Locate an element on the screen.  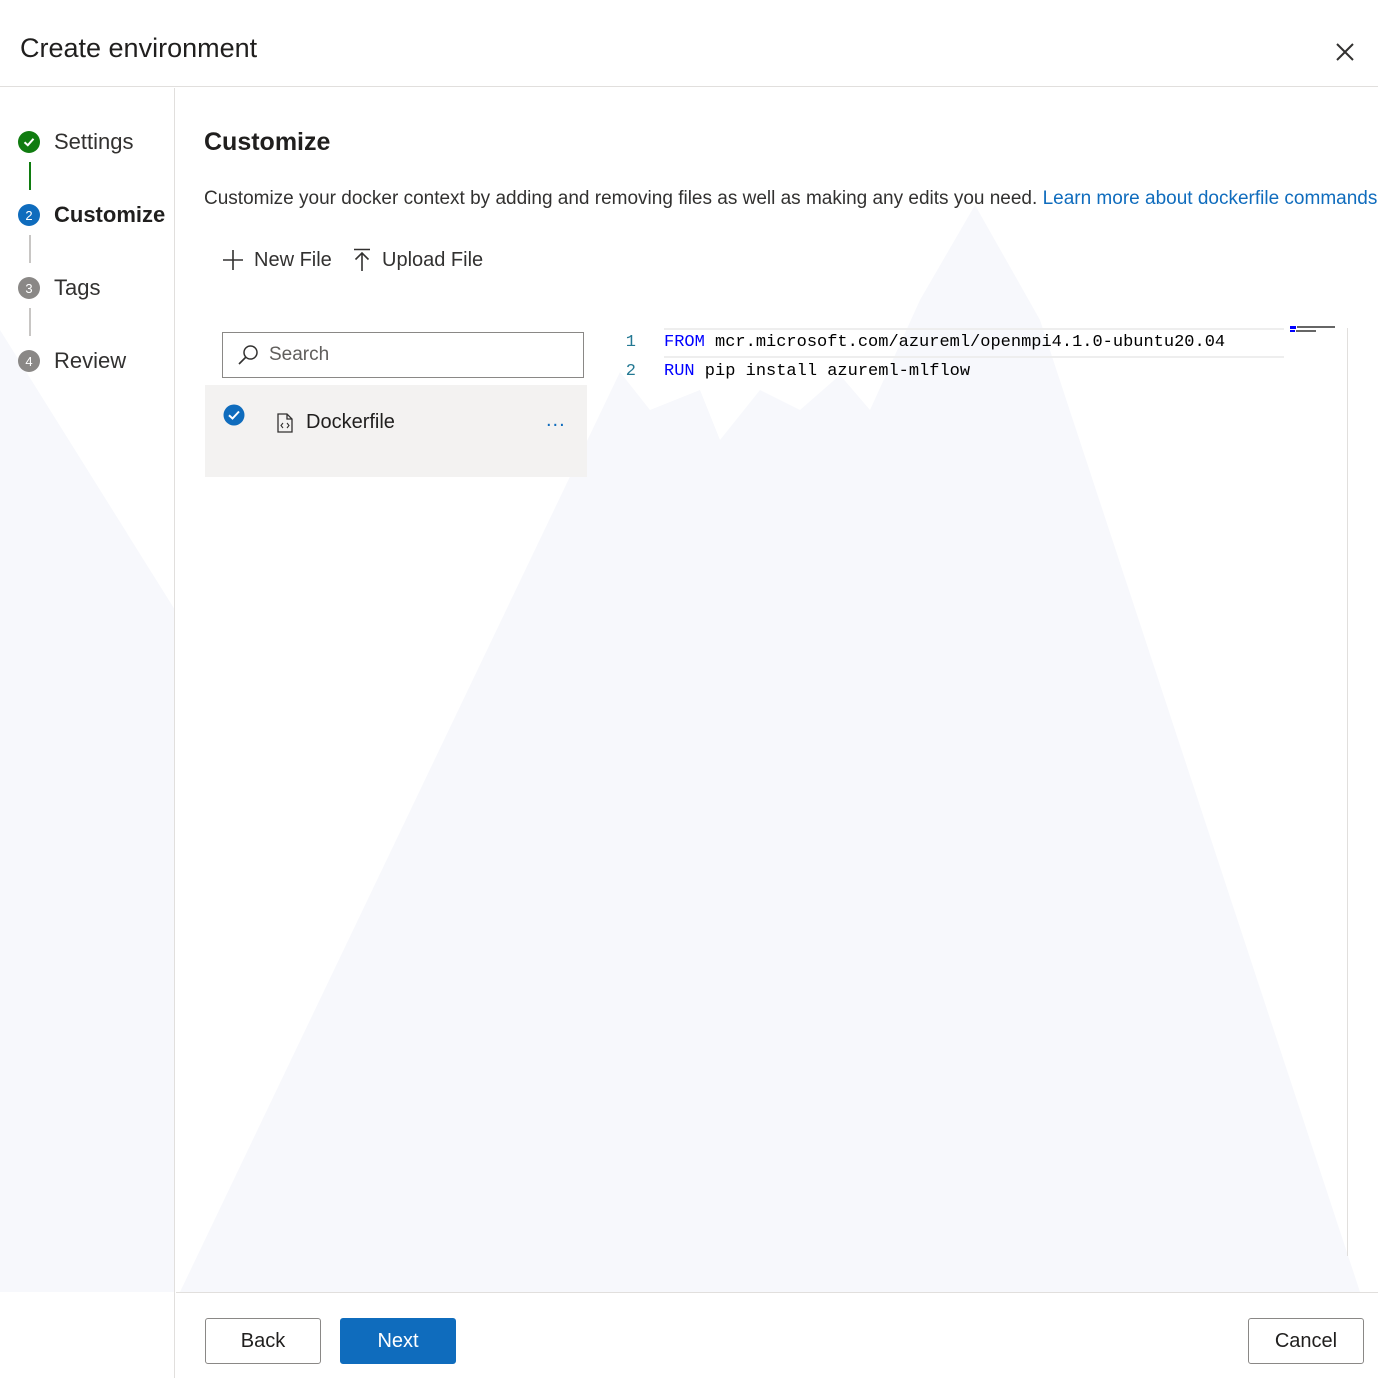
new-file-label: New File is located at coordinates (293, 259).